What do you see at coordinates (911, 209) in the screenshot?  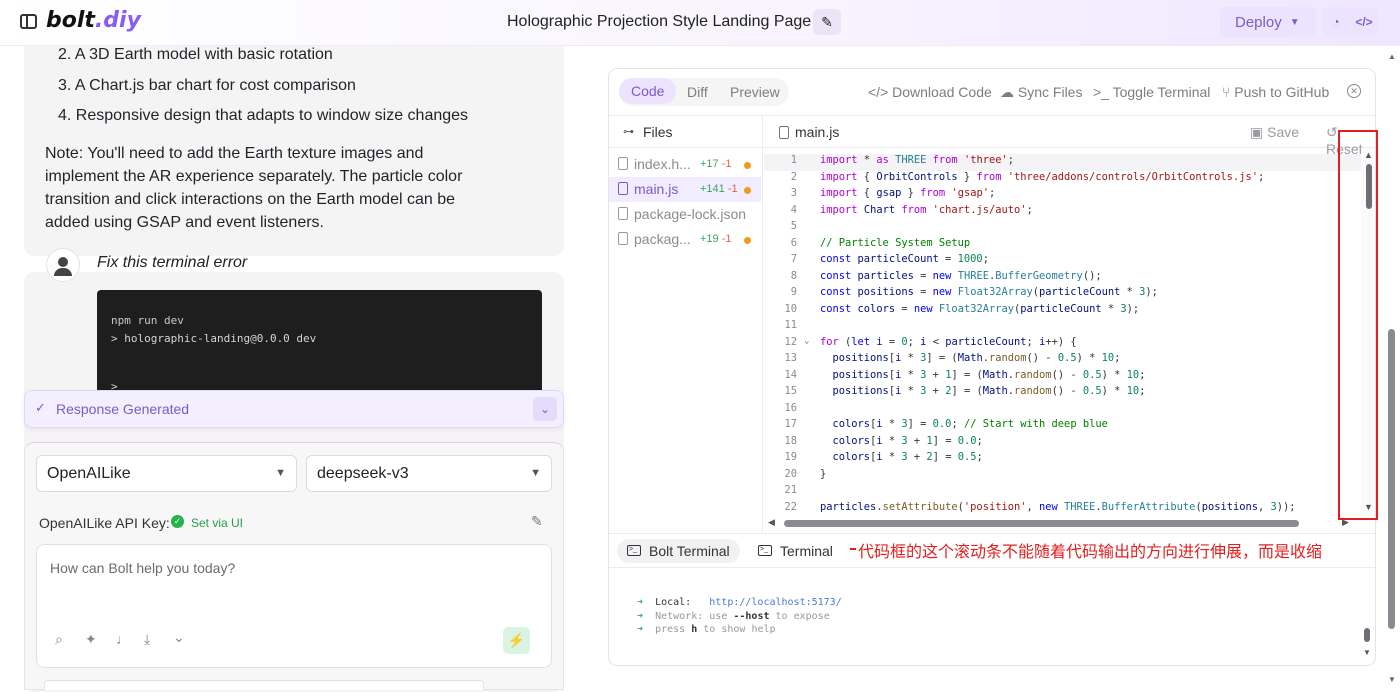 I see `code-line: 4 import Chart from 'chart.js/auto';` at bounding box center [911, 209].